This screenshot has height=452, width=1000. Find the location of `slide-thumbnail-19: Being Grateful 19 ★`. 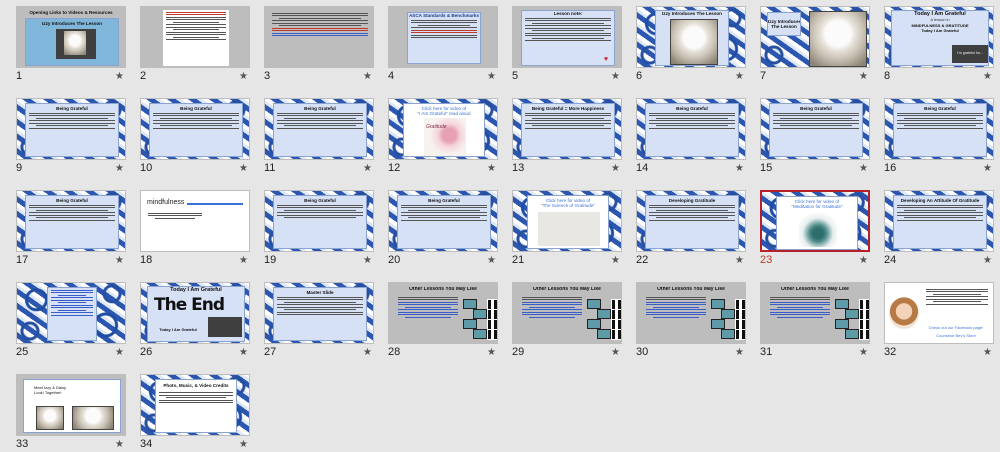

slide-thumbnail-19: Being Grateful 19 ★ is located at coordinates (319, 229).